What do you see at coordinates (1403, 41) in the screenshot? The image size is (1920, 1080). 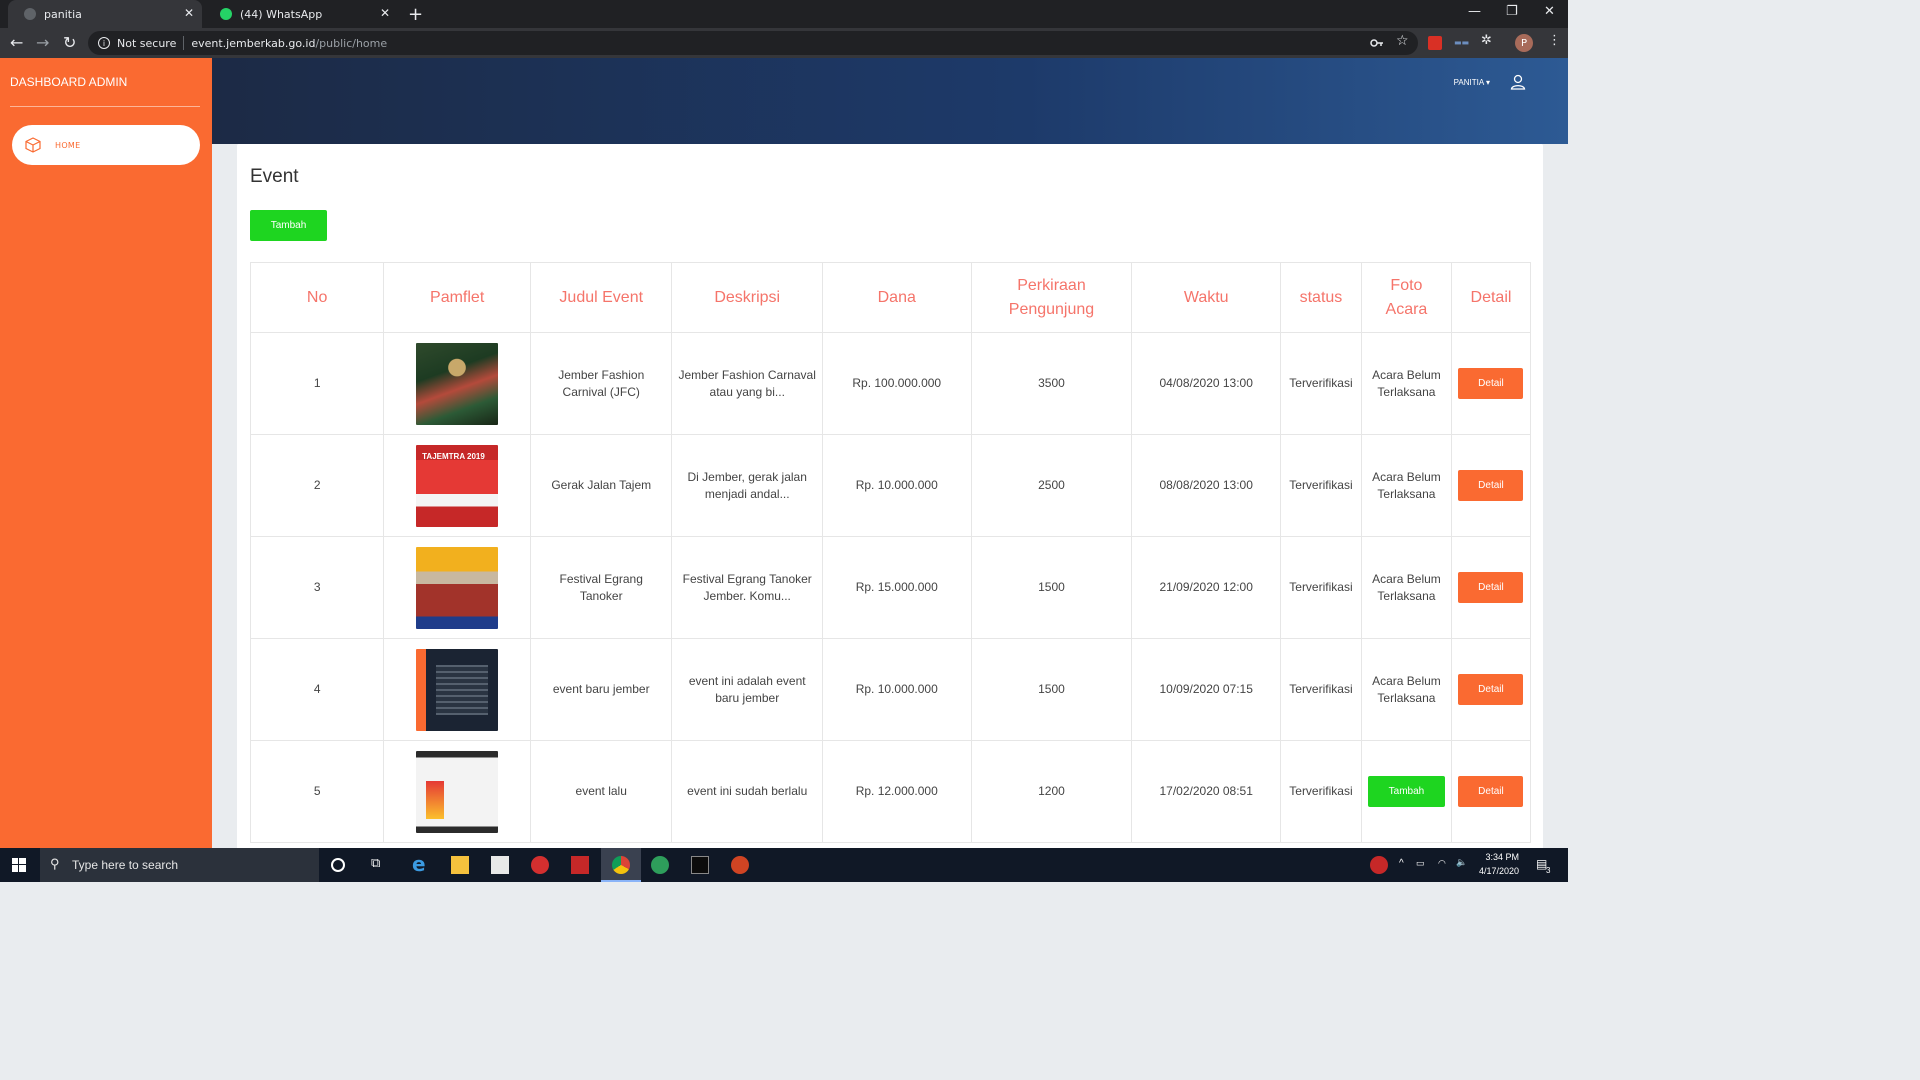 I see `star-icon: ☆` at bounding box center [1403, 41].